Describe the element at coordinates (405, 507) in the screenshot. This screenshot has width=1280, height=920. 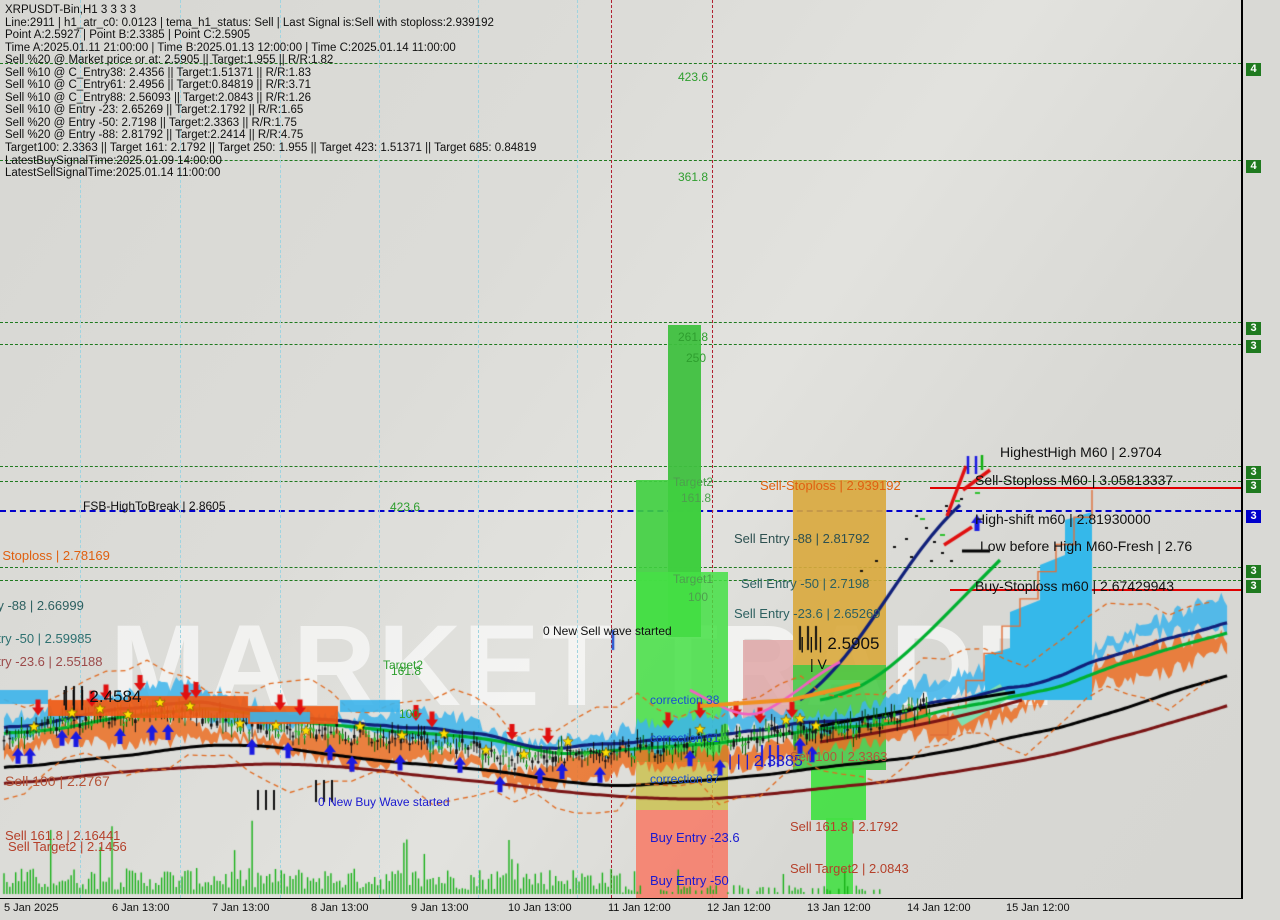
I see `fib-label-4: 423.6` at that location.